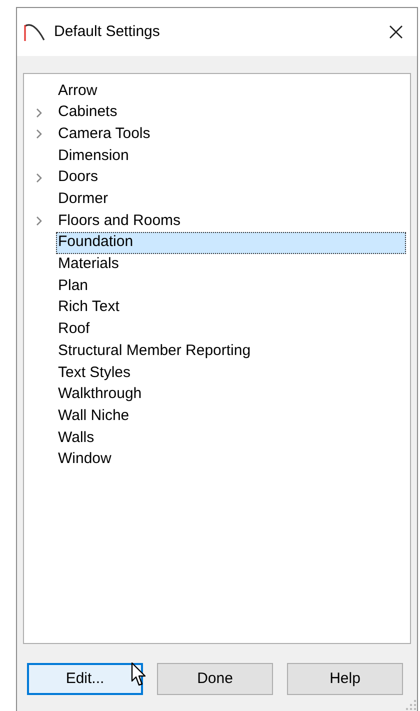  I want to click on tree-item: Text Styles, so click(231, 373).